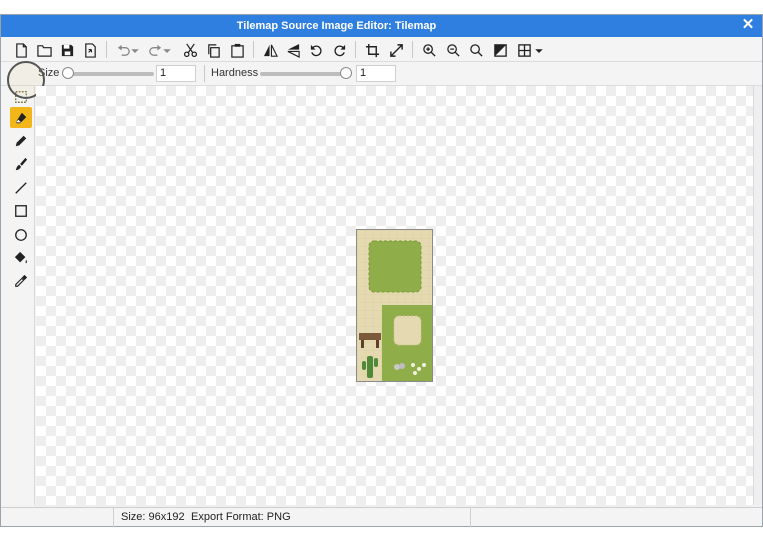 This screenshot has height=541, width=763. I want to click on undo-dropdown-icon, so click(135, 50).